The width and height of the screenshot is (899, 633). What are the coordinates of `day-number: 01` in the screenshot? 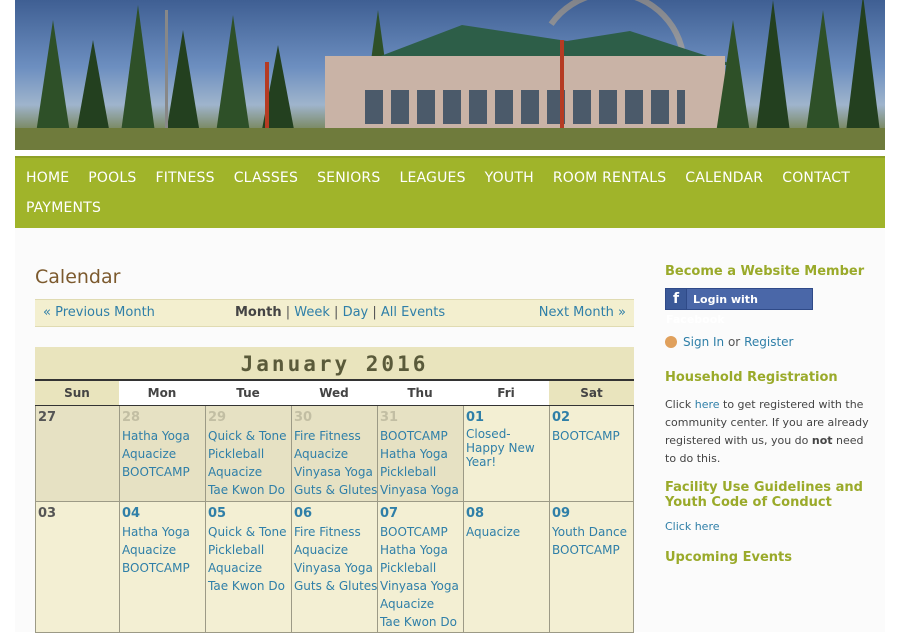 It's located at (506, 417).